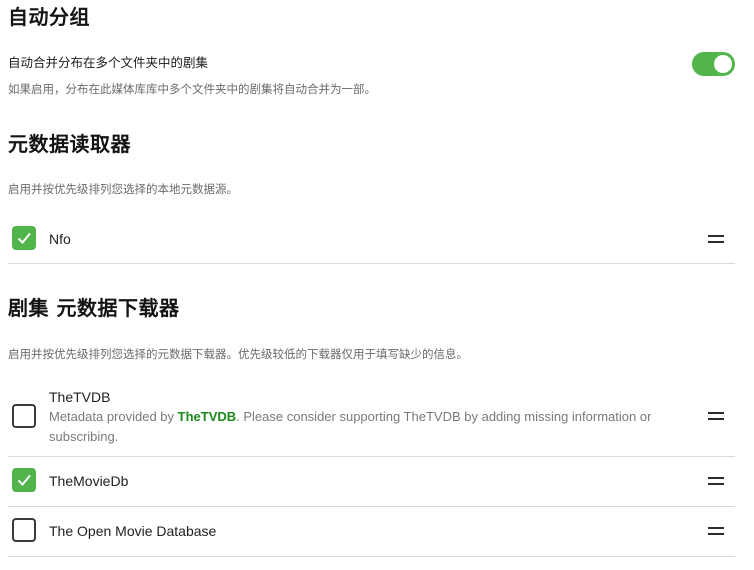 The image size is (754, 570). I want to click on thetvdb-checkbox, so click(24, 416).